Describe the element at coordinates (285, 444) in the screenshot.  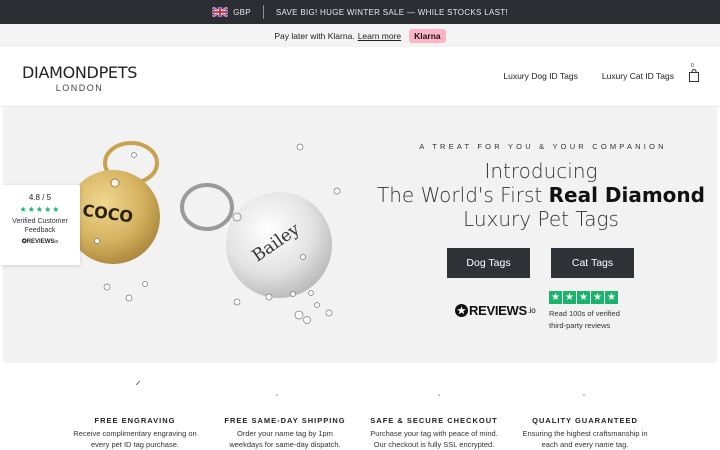
I see `feature-desc-line-2: weekdays for same-day dispatch.` at that location.